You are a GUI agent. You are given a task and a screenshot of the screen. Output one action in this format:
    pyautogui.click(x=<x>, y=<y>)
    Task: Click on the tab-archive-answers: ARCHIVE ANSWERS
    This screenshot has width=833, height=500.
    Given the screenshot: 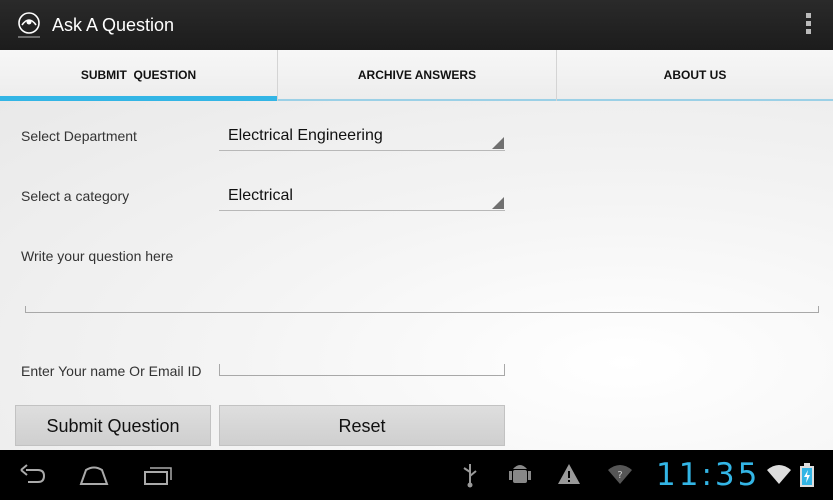 What is the action you would take?
    pyautogui.click(x=417, y=75)
    